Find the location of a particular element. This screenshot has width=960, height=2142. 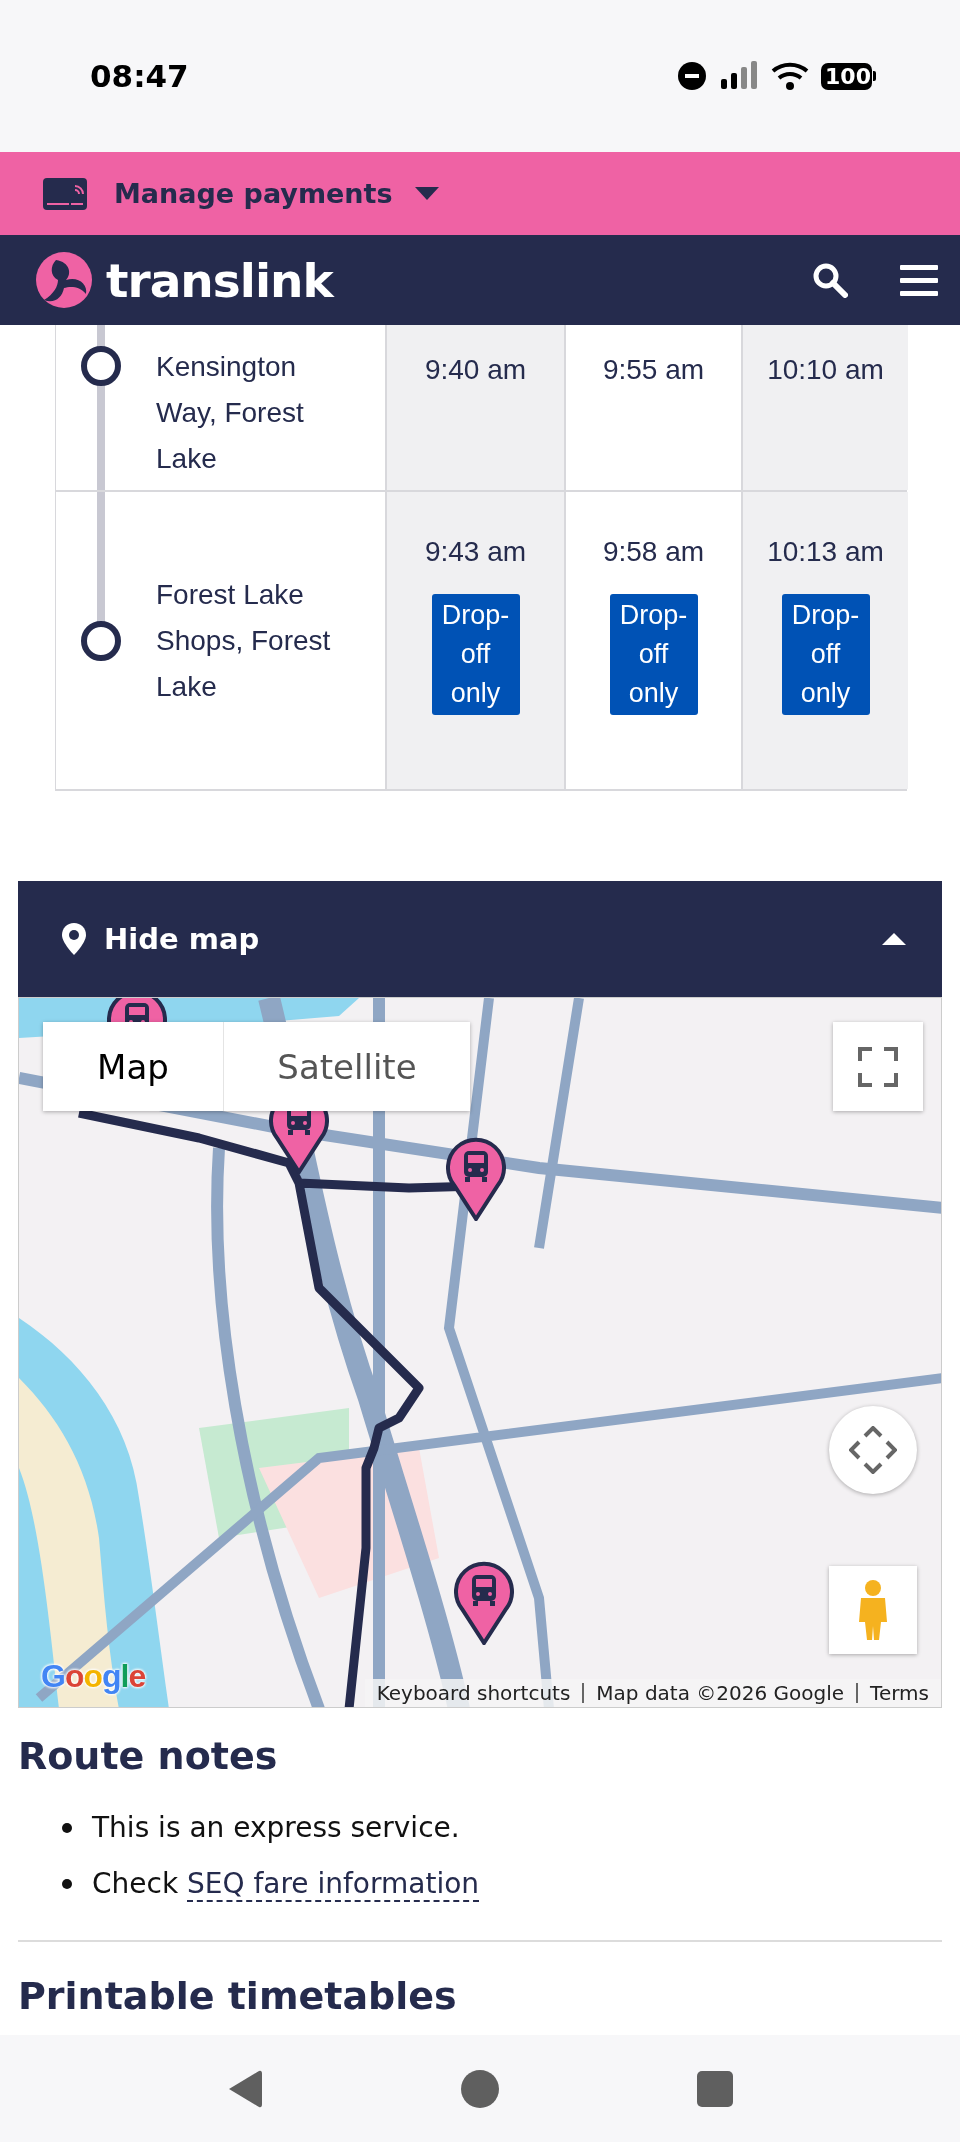

location-pin-icon is located at coordinates (74, 939).